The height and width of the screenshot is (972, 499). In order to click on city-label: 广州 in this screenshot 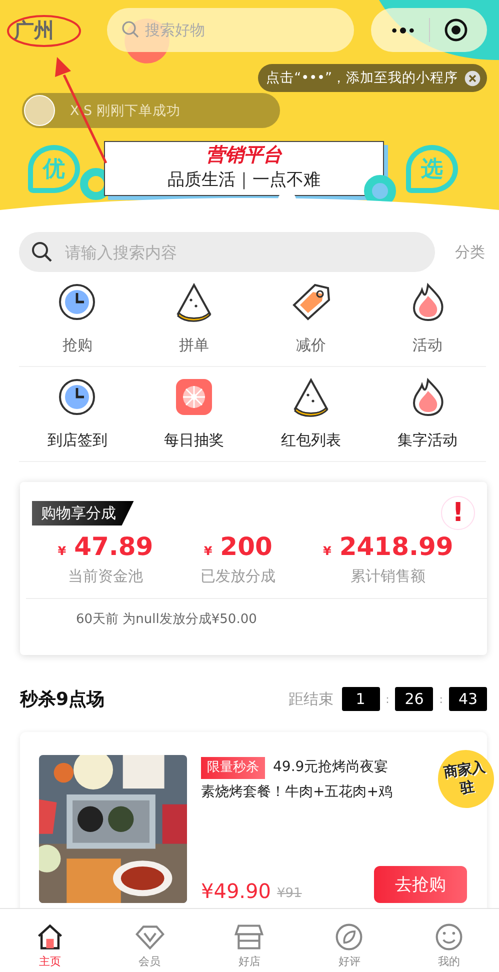, I will do `click(53, 30)`.